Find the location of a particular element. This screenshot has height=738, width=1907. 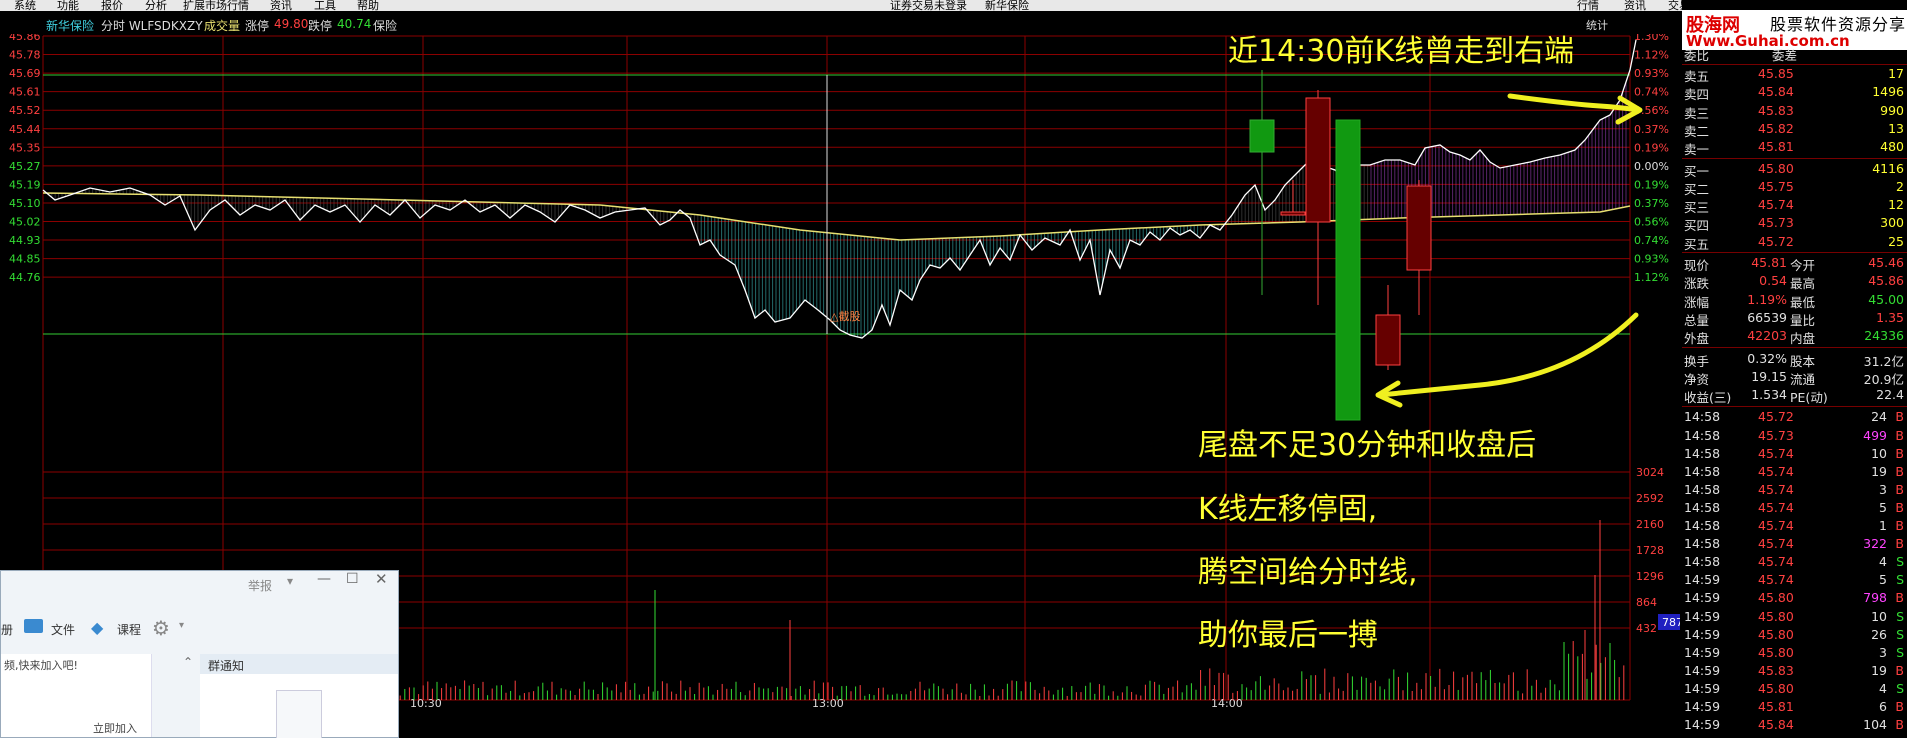

bid-row: 买一 45.80 4116 is located at coordinates (1794, 169).